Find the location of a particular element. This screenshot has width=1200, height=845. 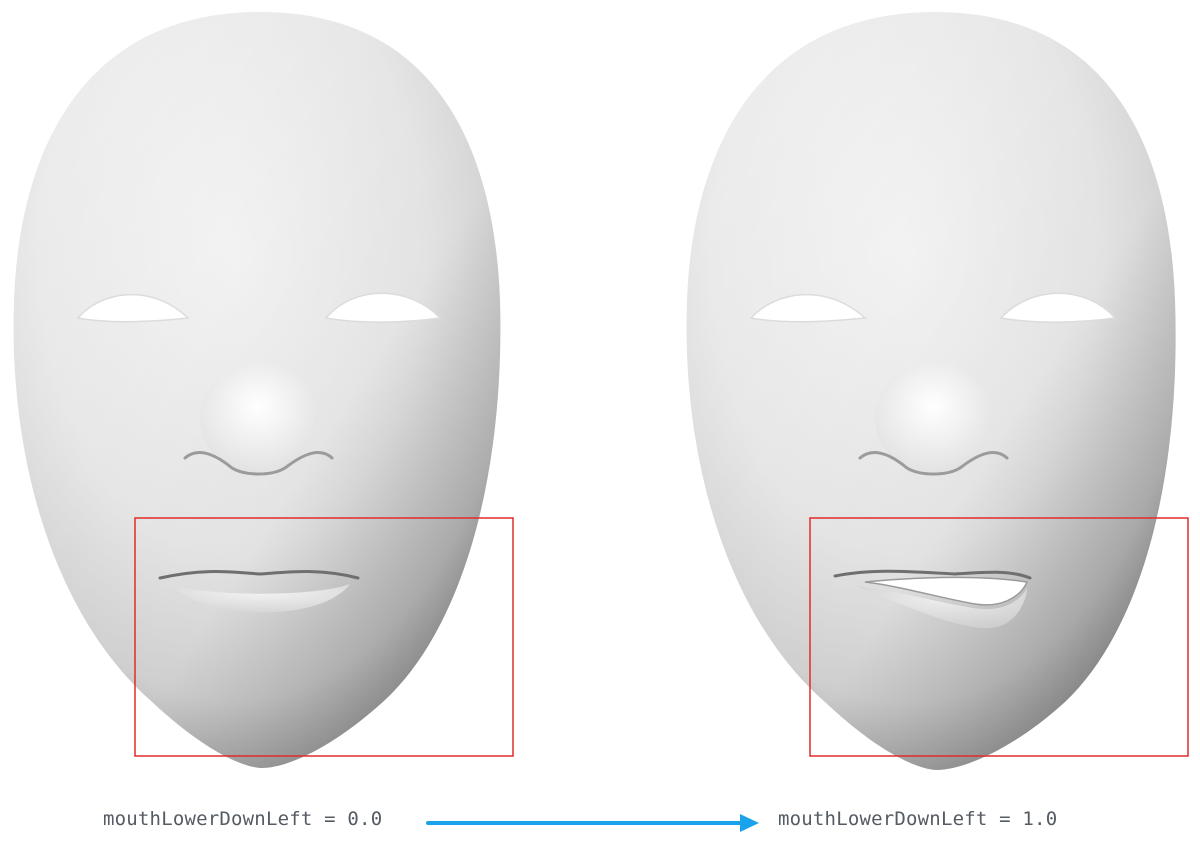

caption-after: mouthLowerDownLeft = 1.0 is located at coordinates (918, 819).